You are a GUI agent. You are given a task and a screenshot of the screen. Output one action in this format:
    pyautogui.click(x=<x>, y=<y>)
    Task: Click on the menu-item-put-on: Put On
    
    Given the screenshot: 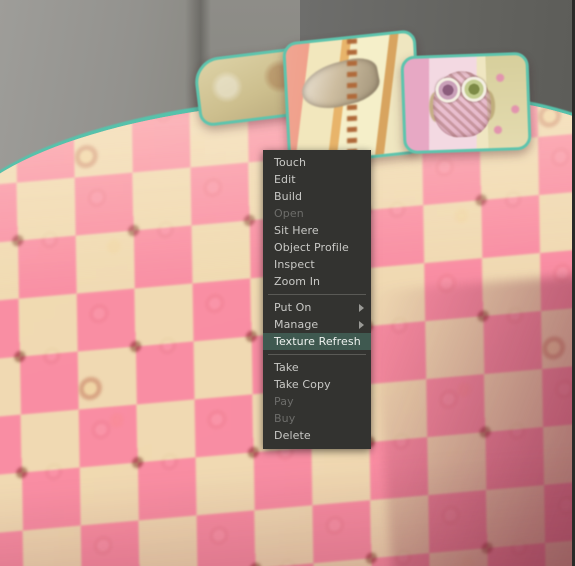 What is the action you would take?
    pyautogui.click(x=317, y=307)
    